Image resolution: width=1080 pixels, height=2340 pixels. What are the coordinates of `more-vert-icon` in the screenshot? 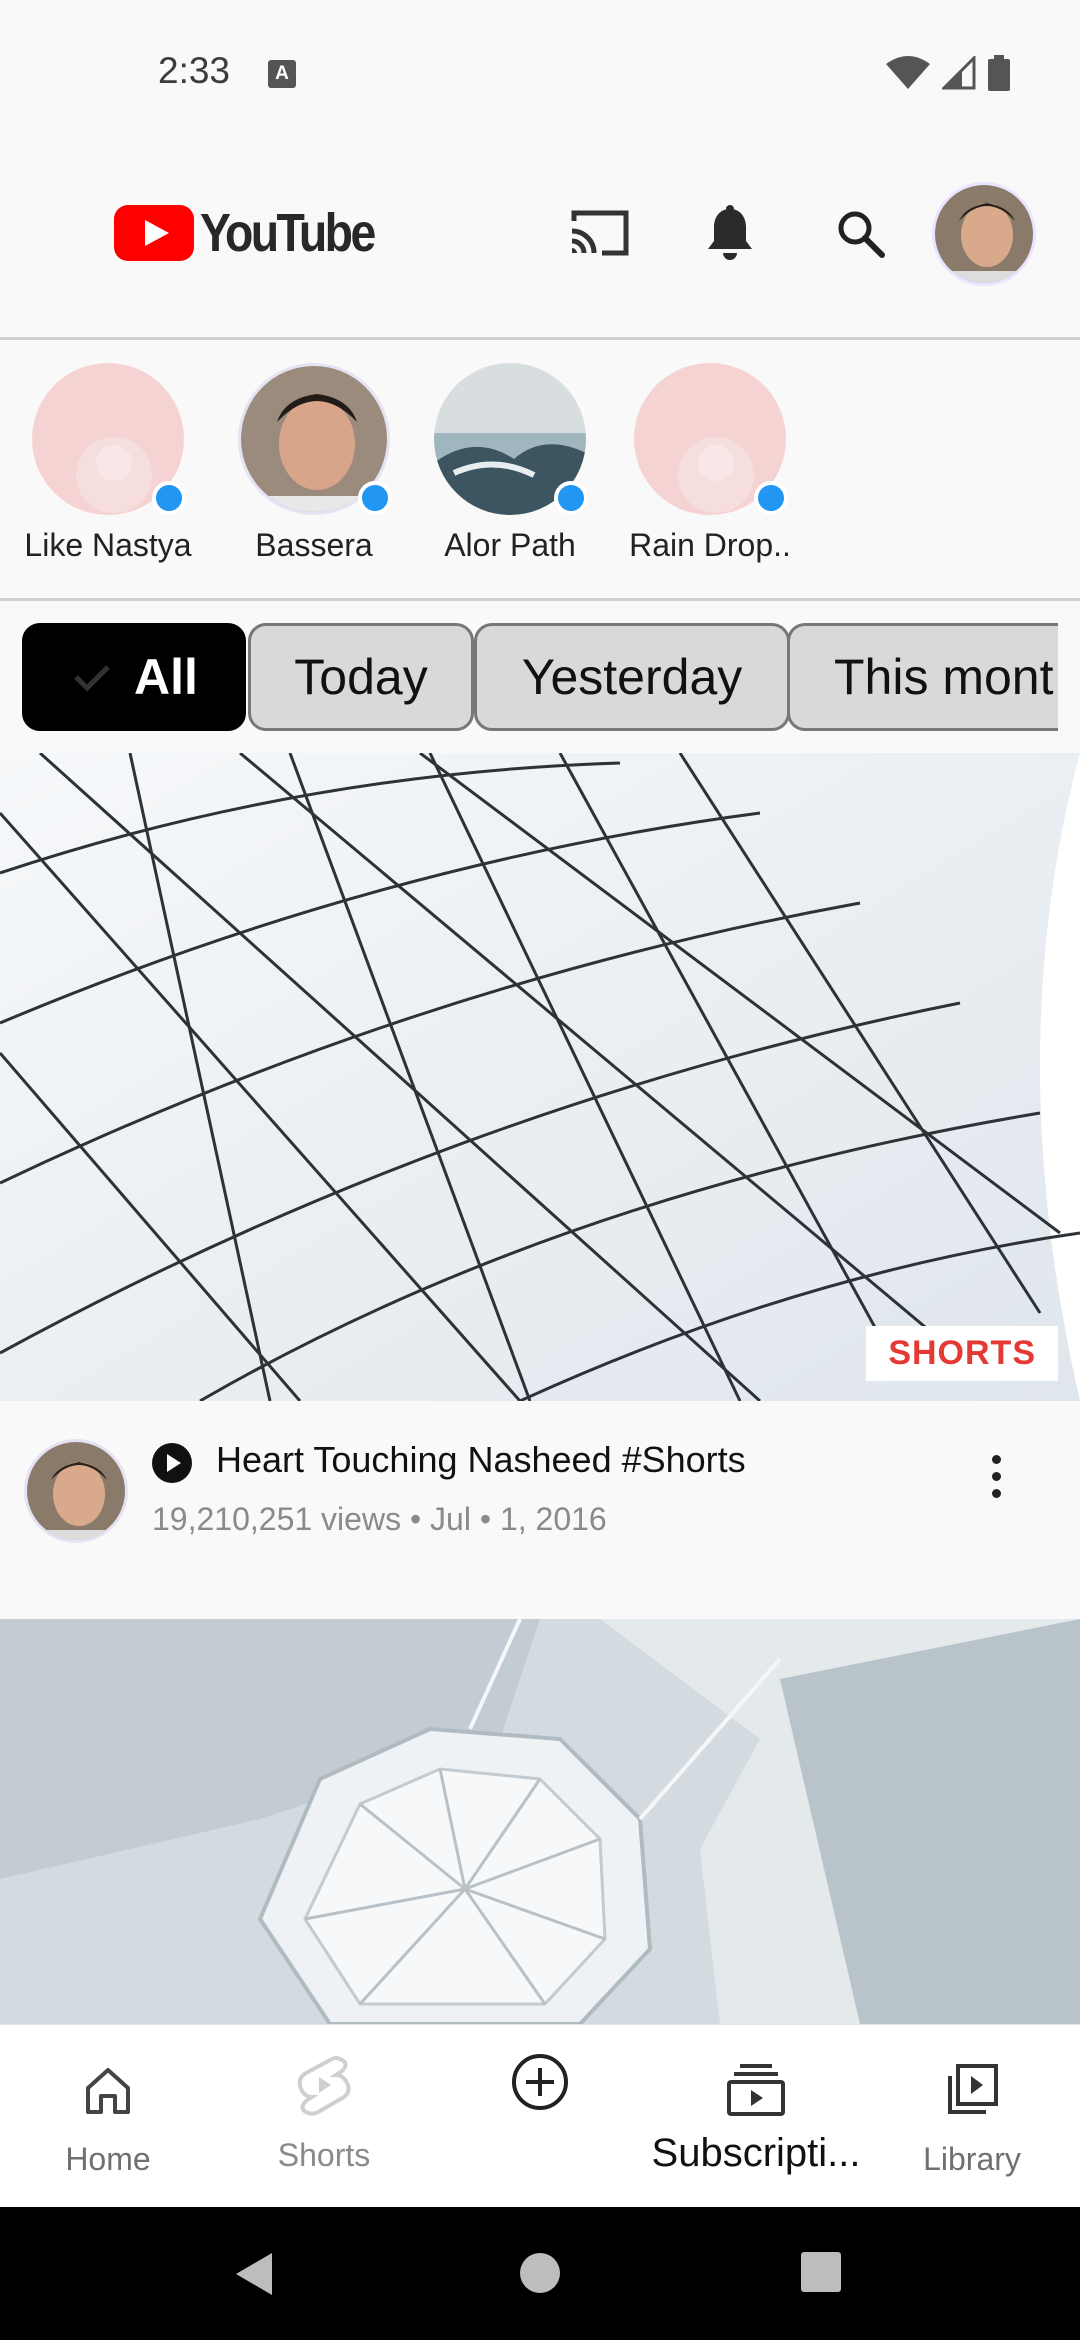 It's located at (996, 1476).